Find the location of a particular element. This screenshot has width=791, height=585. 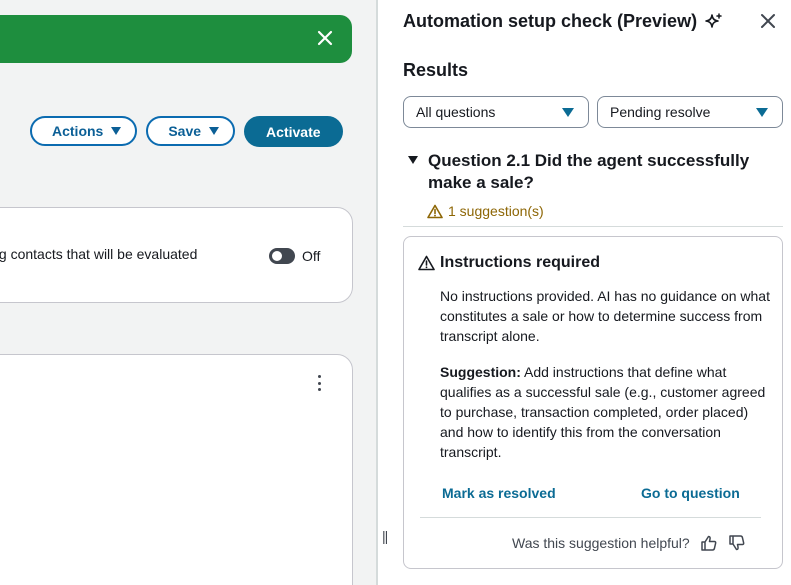

setting-description: ving contacts that will be evaluated is located at coordinates (99, 254).